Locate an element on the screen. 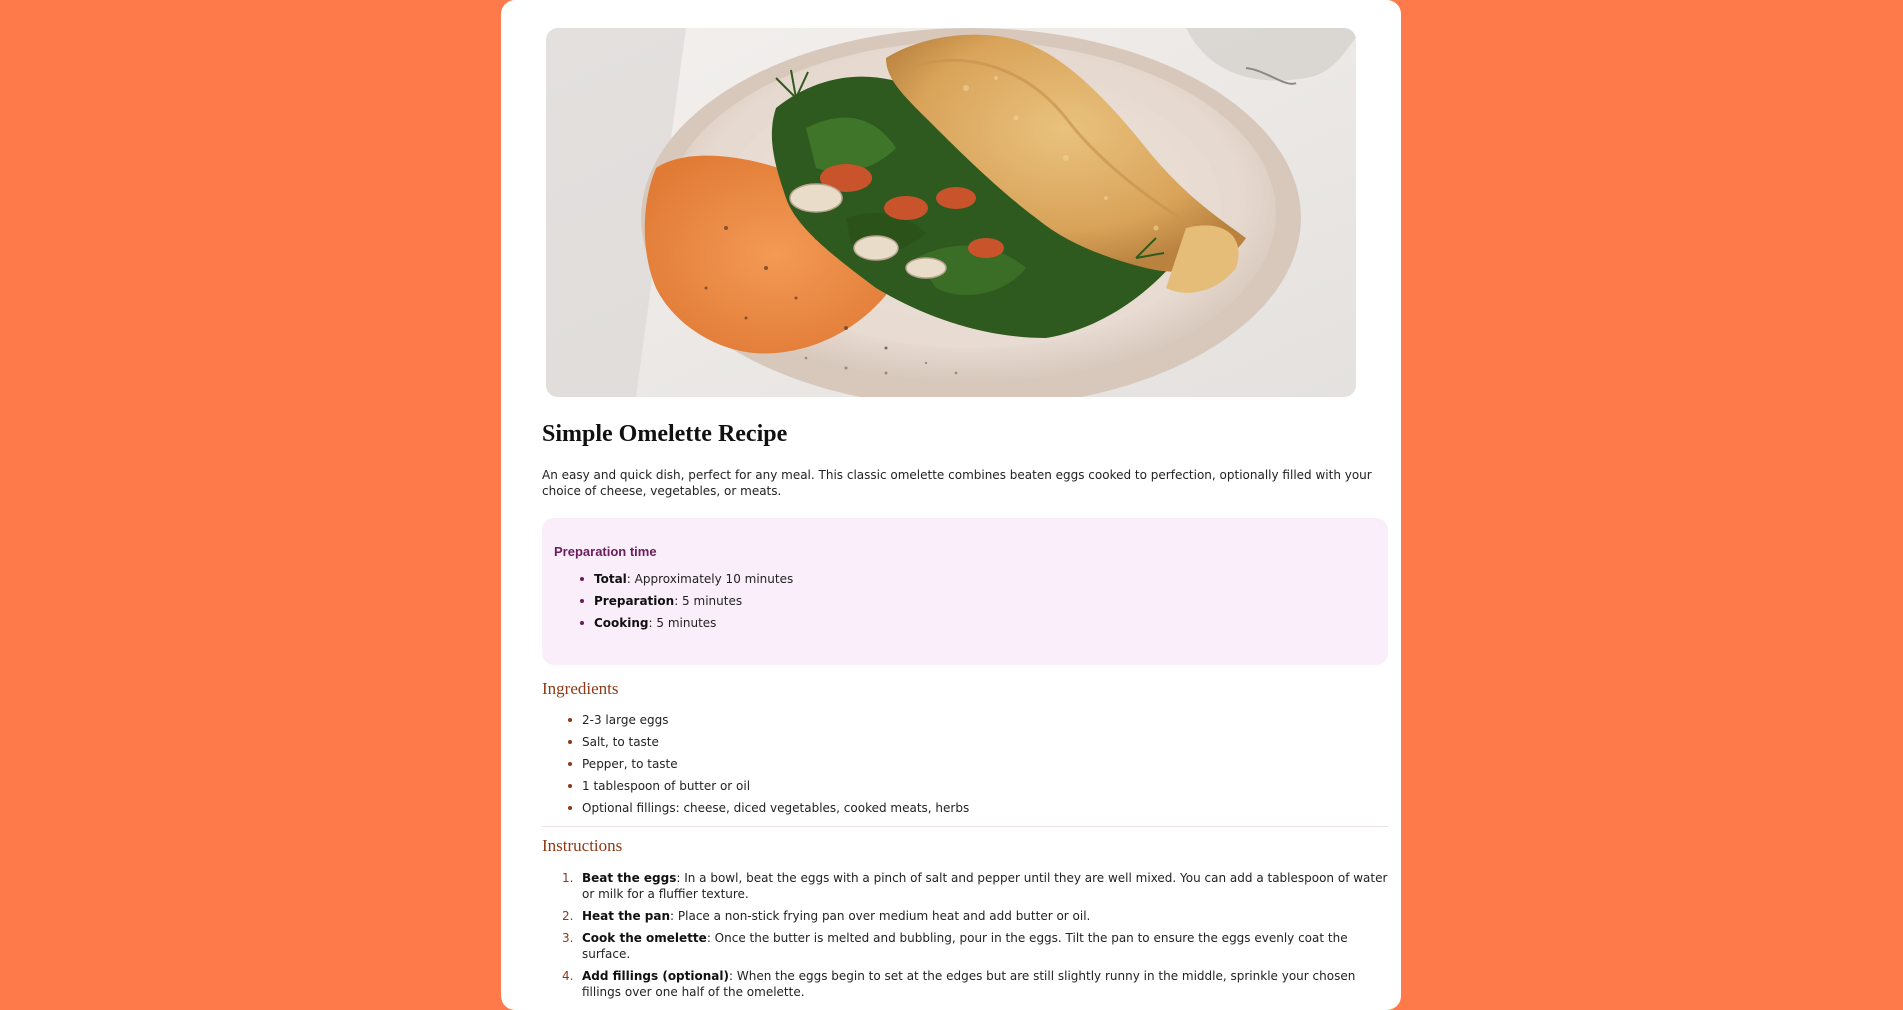  instructions-heading: Instructions is located at coordinates (582, 845).